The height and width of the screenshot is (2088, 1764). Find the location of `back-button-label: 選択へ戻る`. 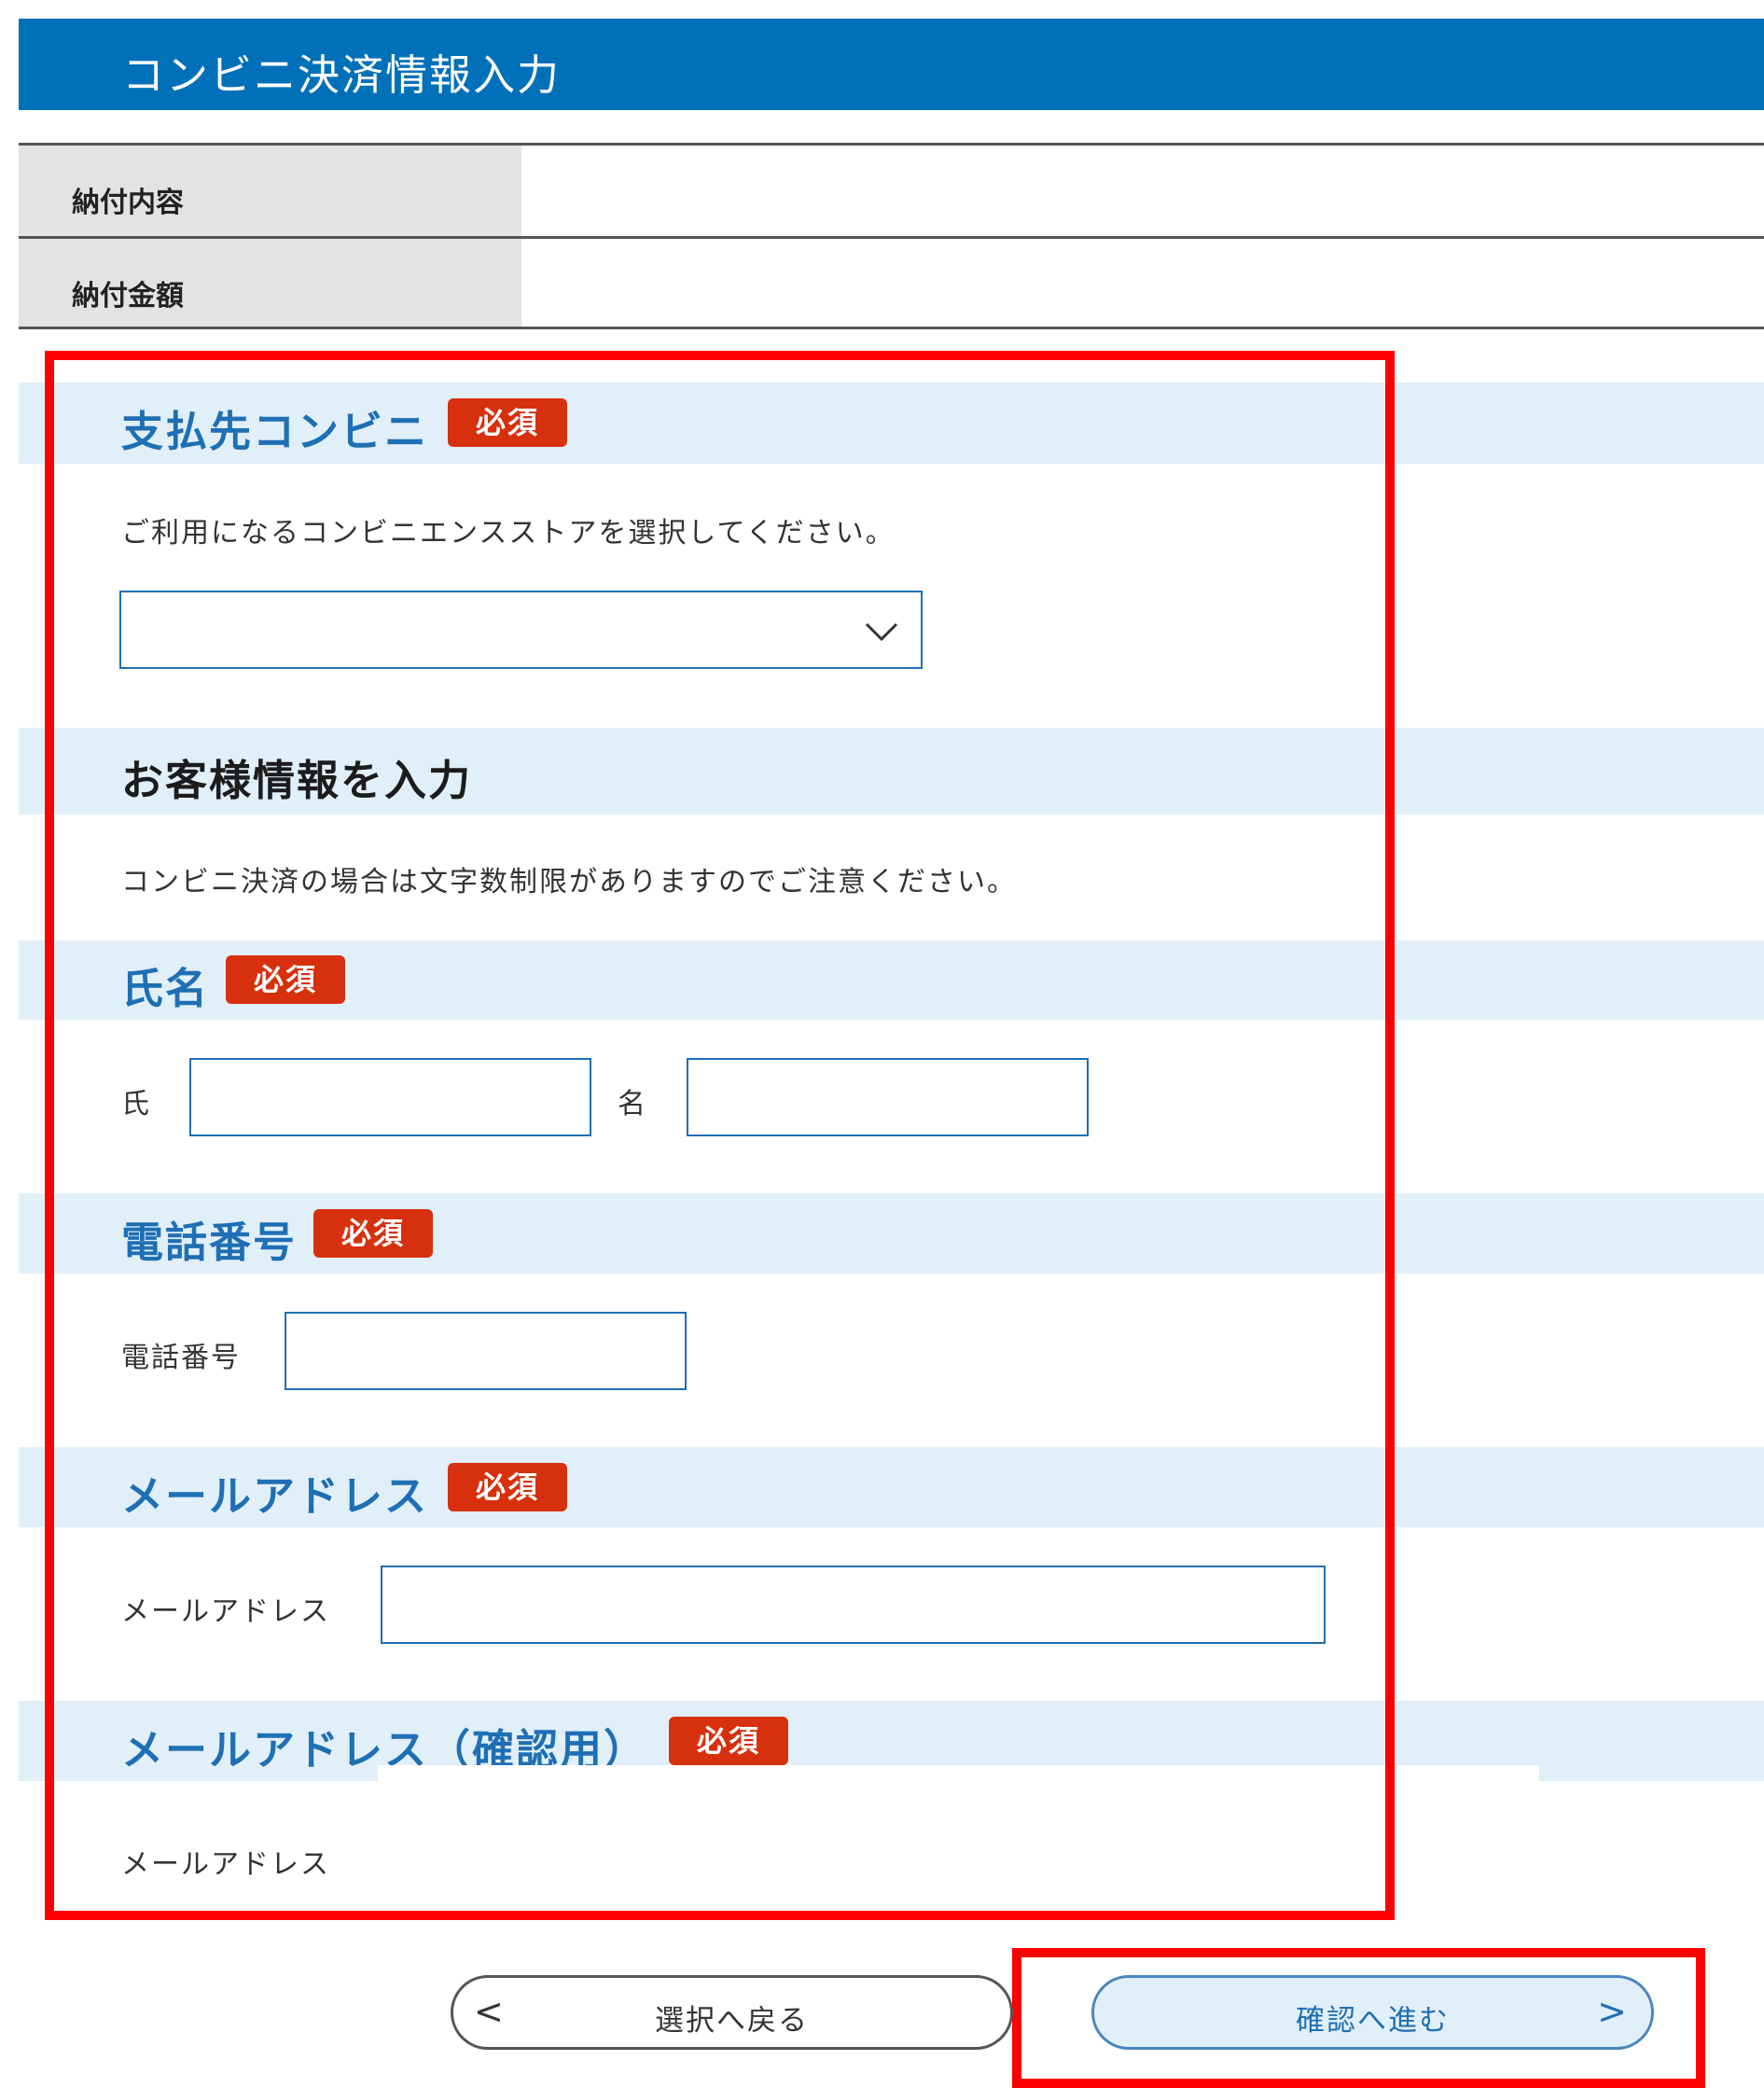

back-button-label: 選択へ戻る is located at coordinates (732, 2021).